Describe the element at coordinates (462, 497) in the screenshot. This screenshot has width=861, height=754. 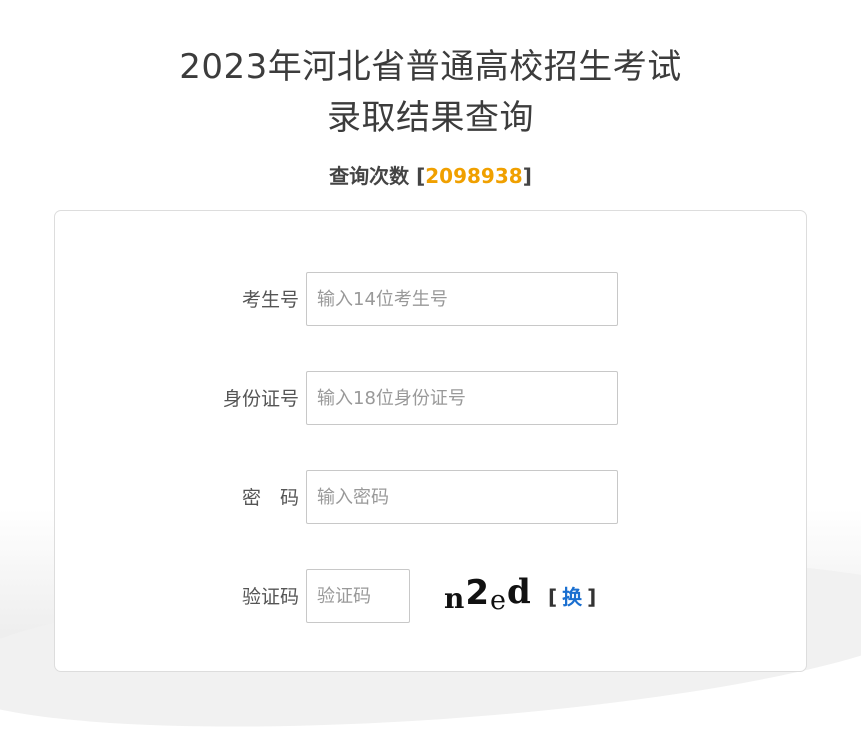
I see `password-input` at that location.